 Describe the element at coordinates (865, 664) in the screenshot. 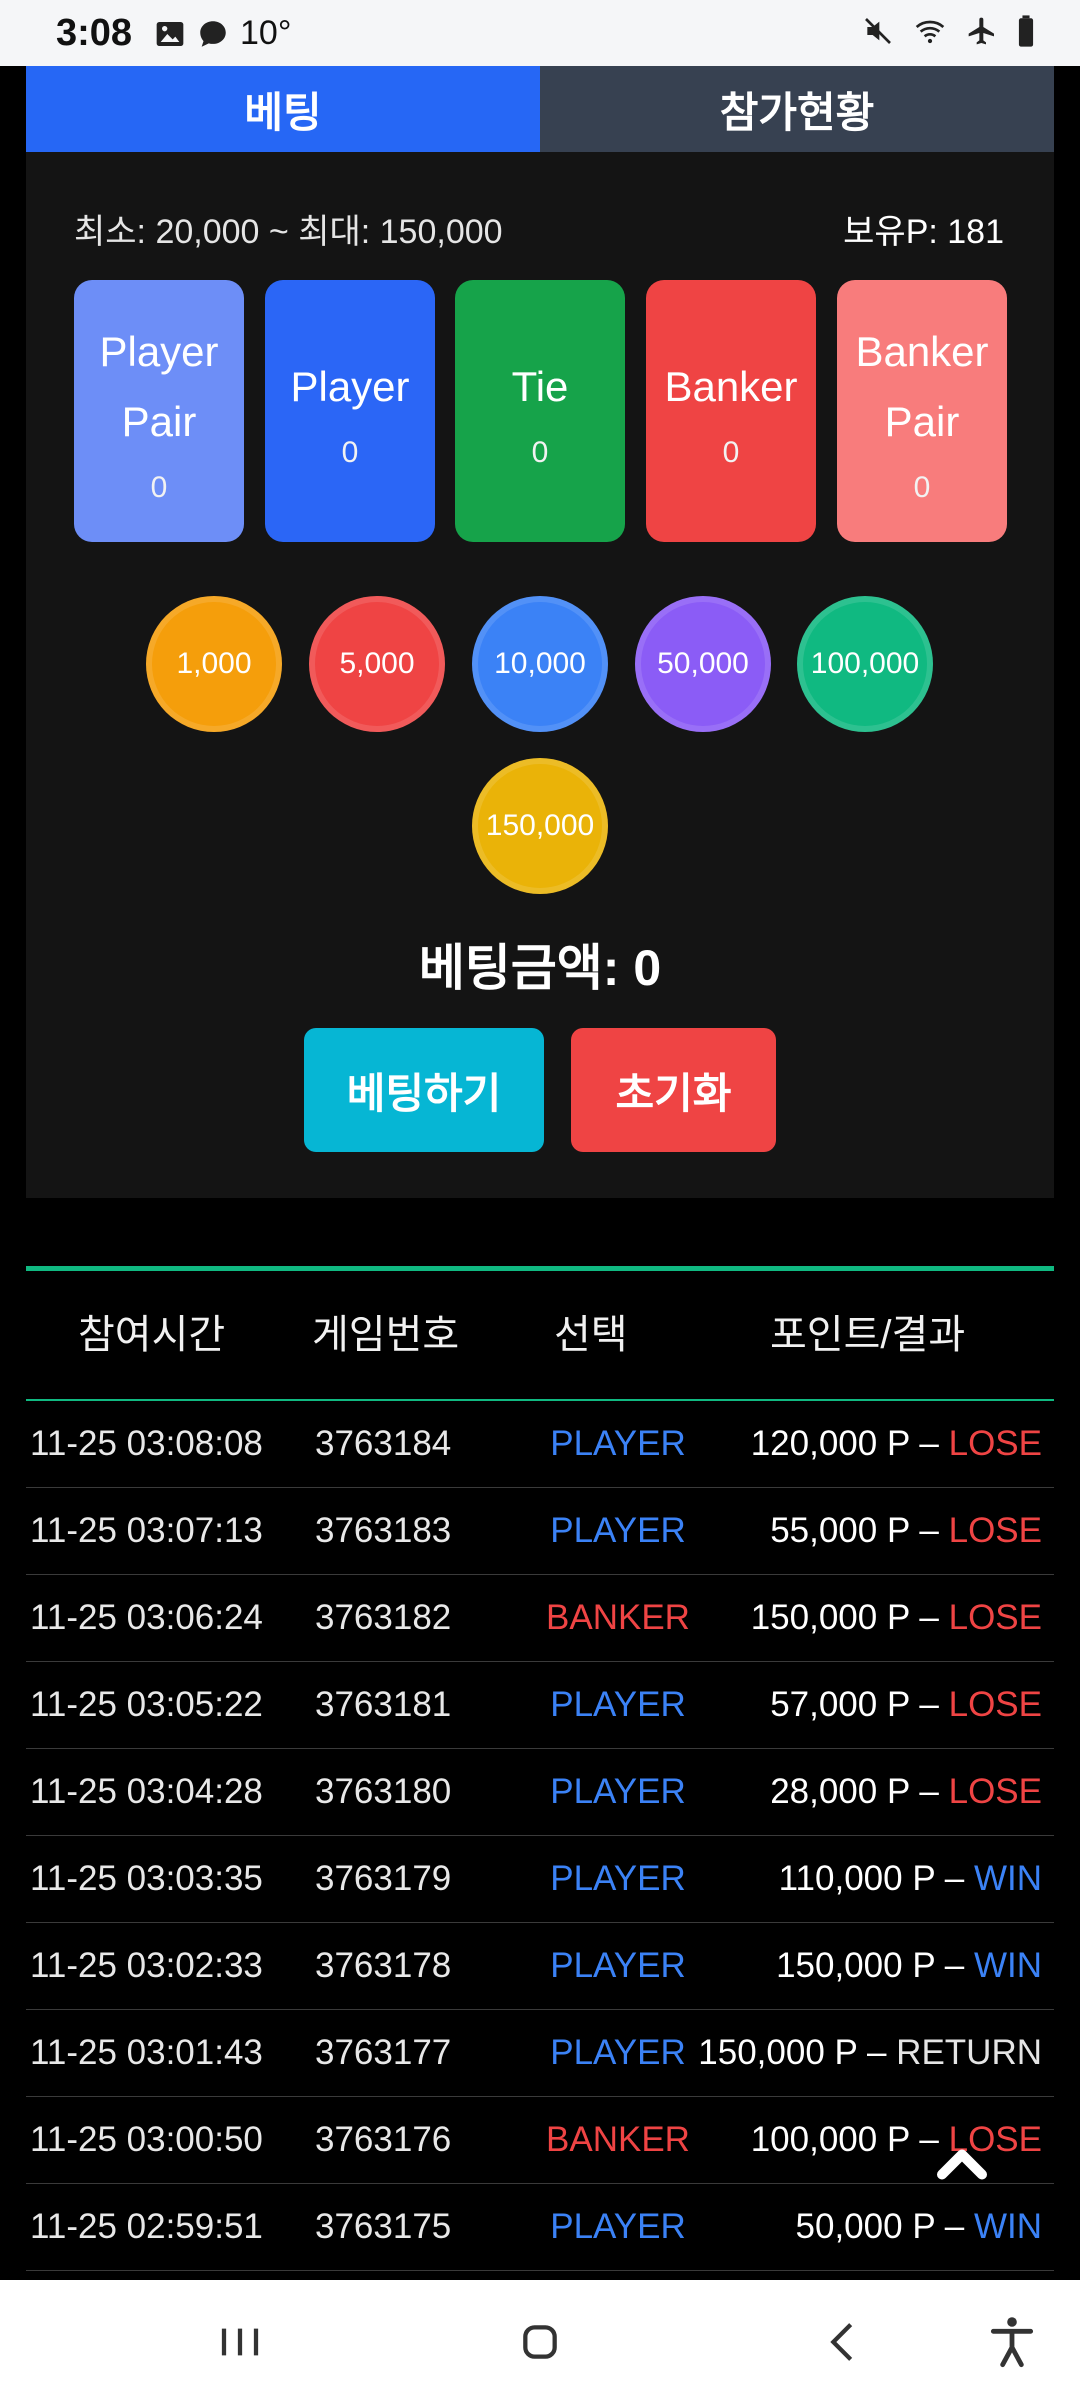

I see `chip-100000: 100,000` at that location.